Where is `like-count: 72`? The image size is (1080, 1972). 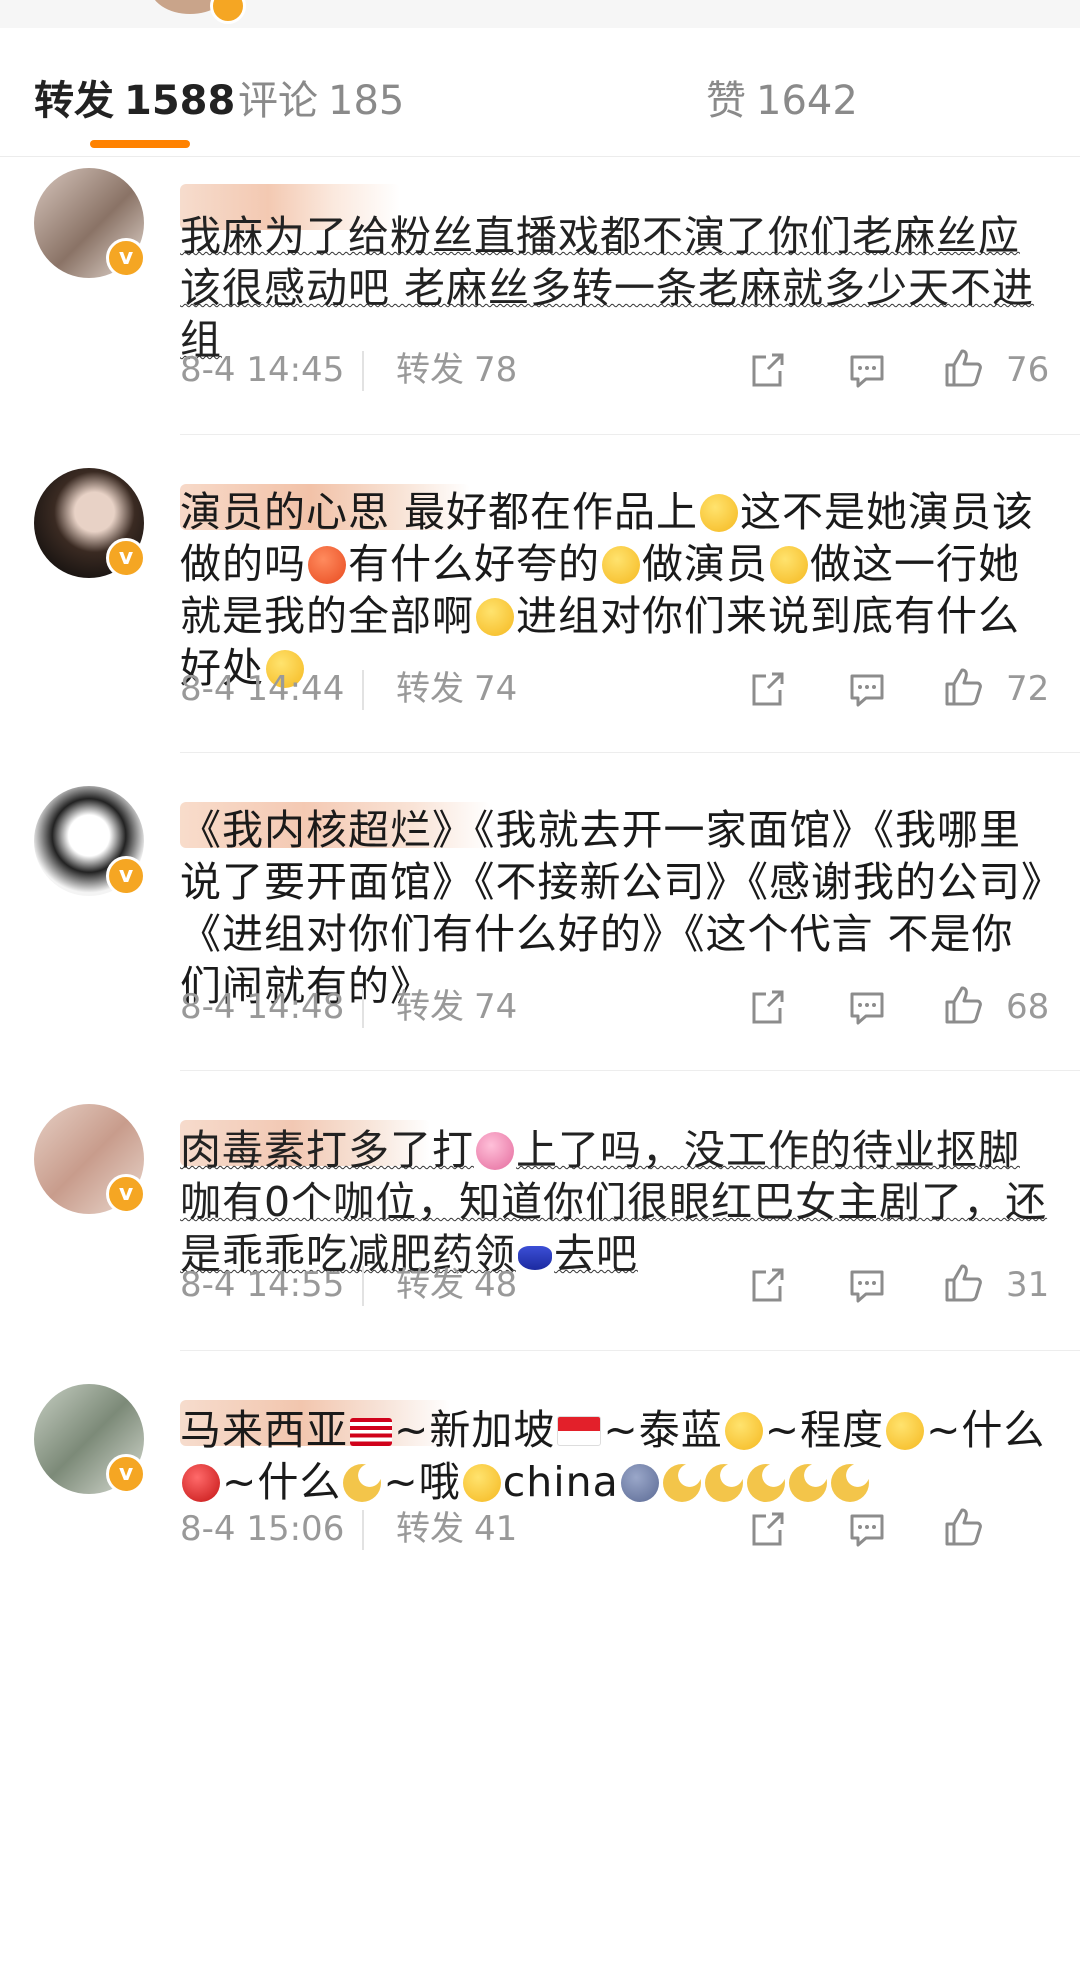 like-count: 72 is located at coordinates (1028, 689).